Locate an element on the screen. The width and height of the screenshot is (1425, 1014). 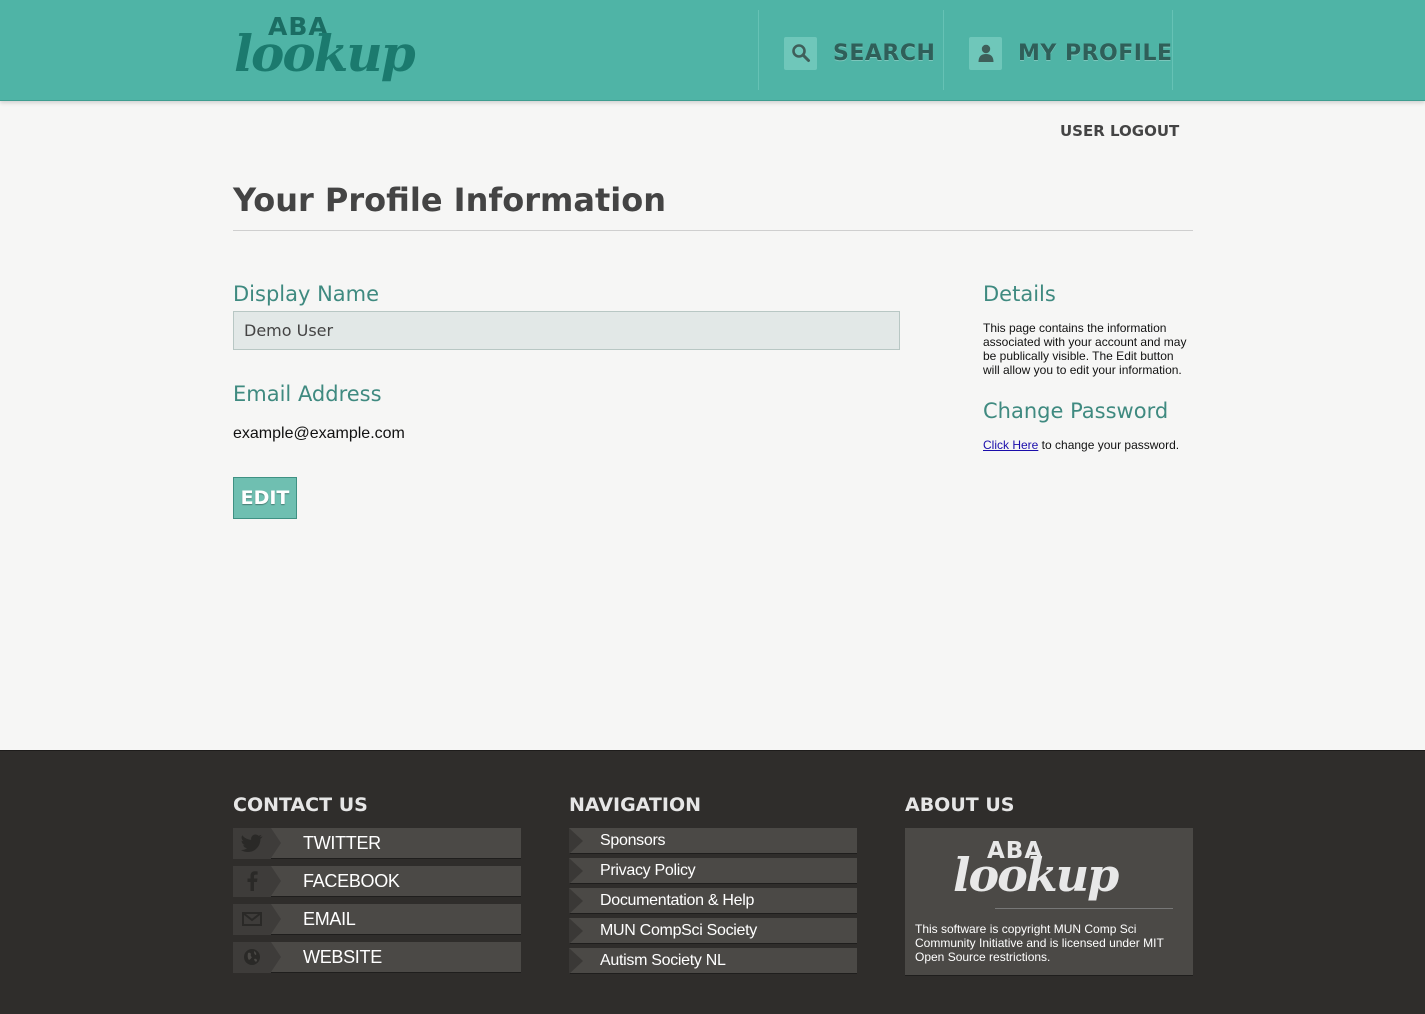
title-divider is located at coordinates (713, 230).